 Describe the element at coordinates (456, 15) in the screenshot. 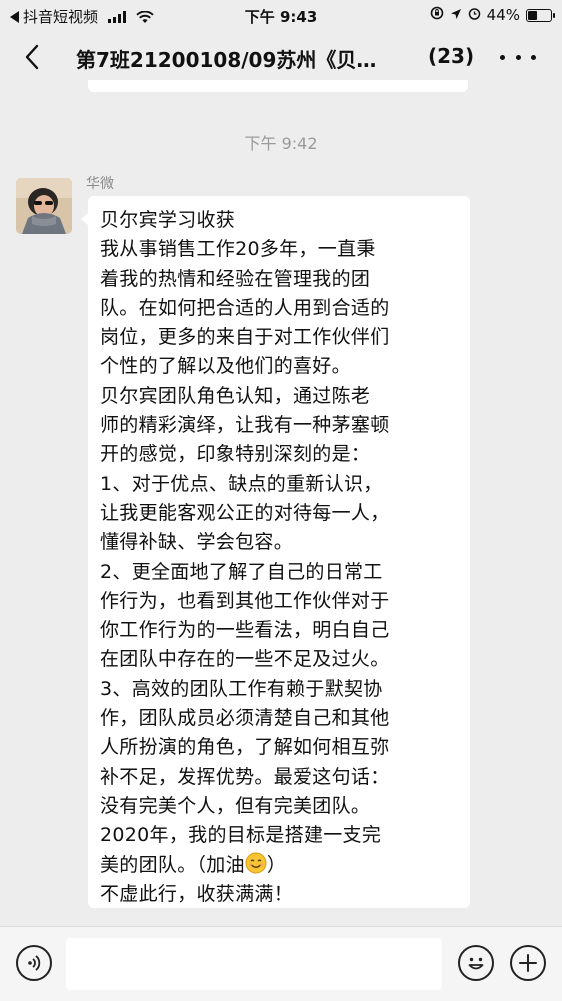

I see `location-icon` at that location.